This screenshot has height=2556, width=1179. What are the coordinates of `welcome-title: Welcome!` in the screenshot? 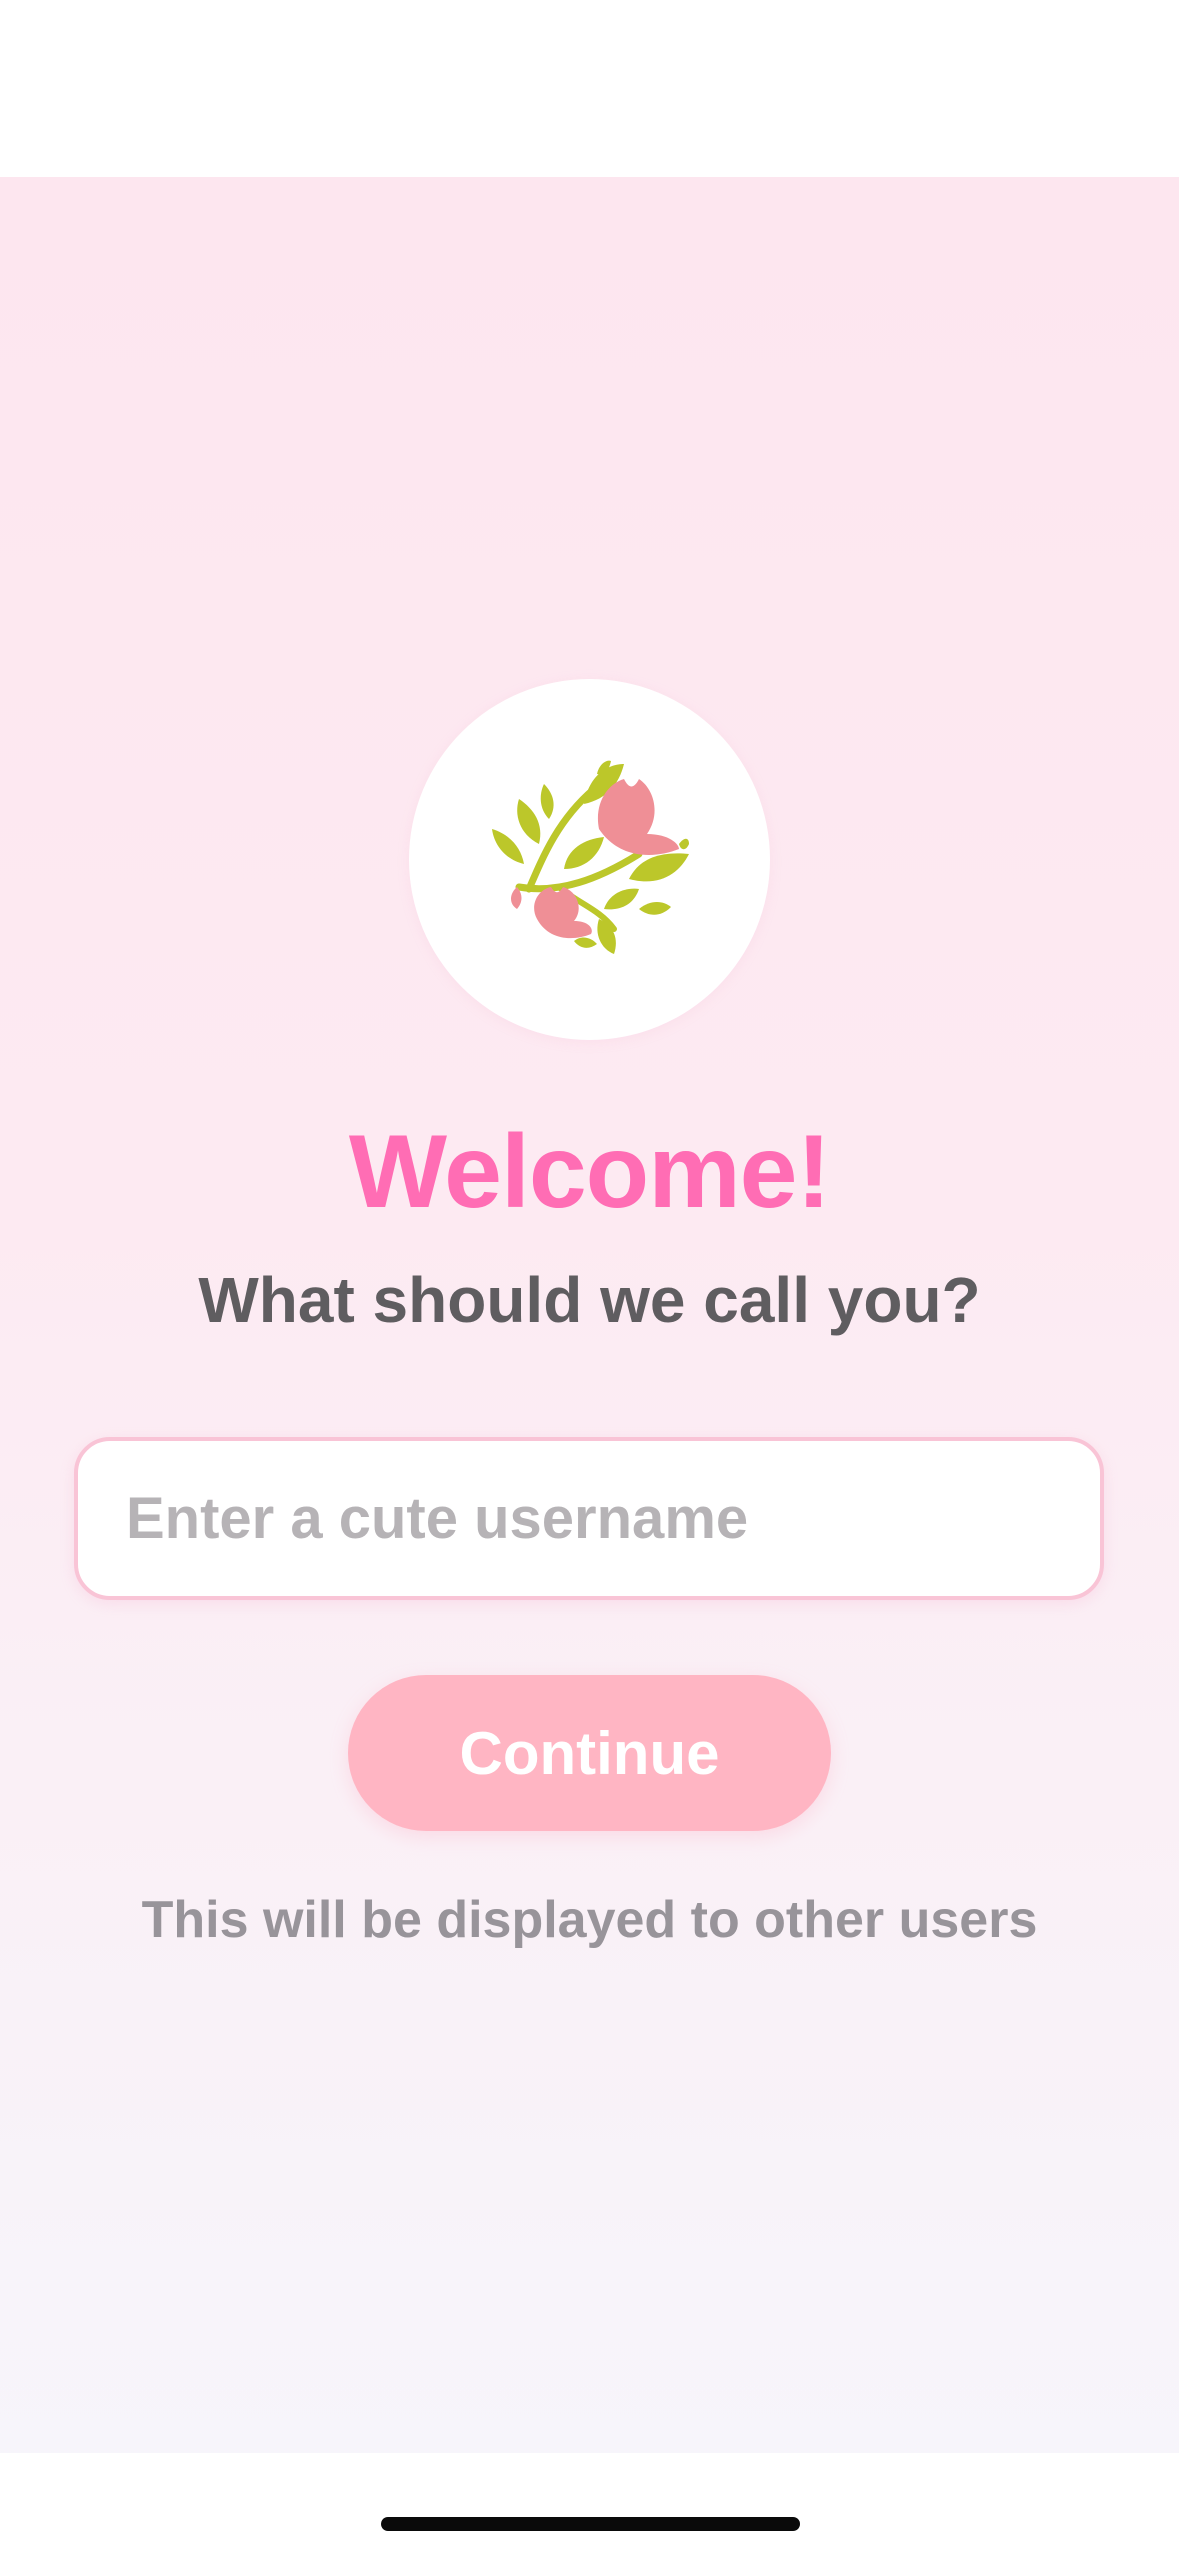 It's located at (589, 1172).